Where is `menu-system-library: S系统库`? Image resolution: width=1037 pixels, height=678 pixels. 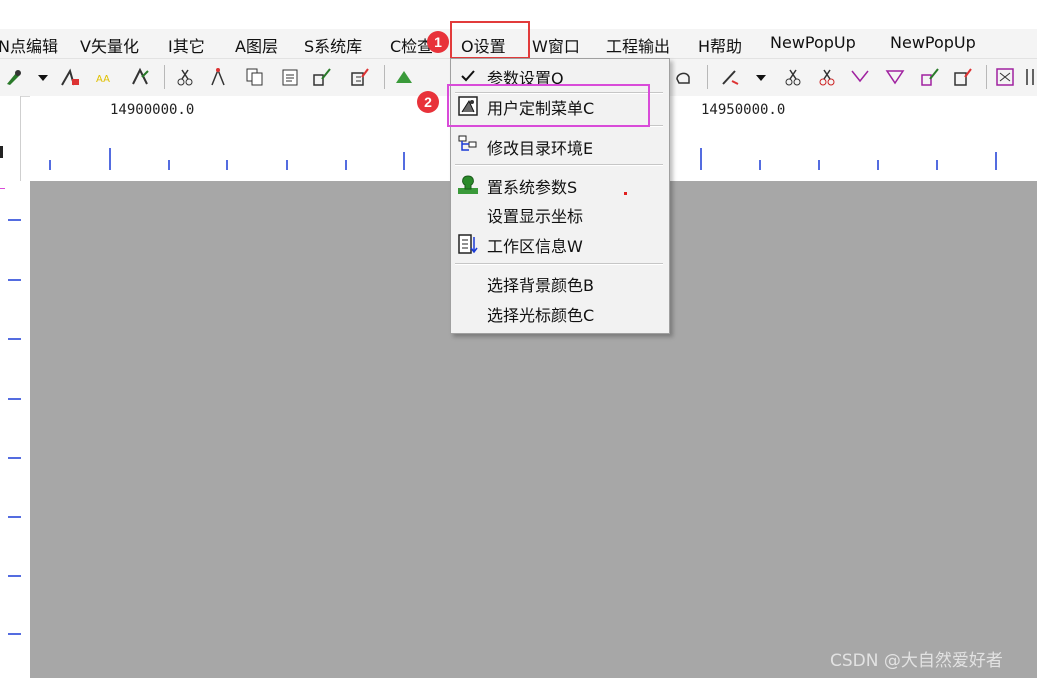
menu-system-library: S系统库 is located at coordinates (333, 45).